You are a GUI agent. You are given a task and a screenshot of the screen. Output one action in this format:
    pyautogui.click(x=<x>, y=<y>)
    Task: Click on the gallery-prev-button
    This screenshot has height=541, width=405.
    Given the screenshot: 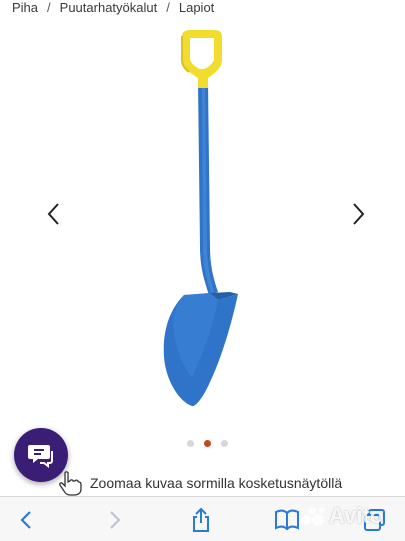 What is the action you would take?
    pyautogui.click(x=54, y=214)
    